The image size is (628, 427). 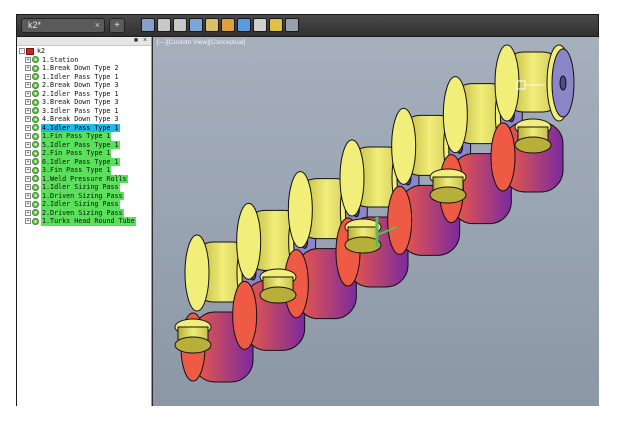 I want to click on tree-item-label: 3.Break Down Type 3, so click(x=80, y=102).